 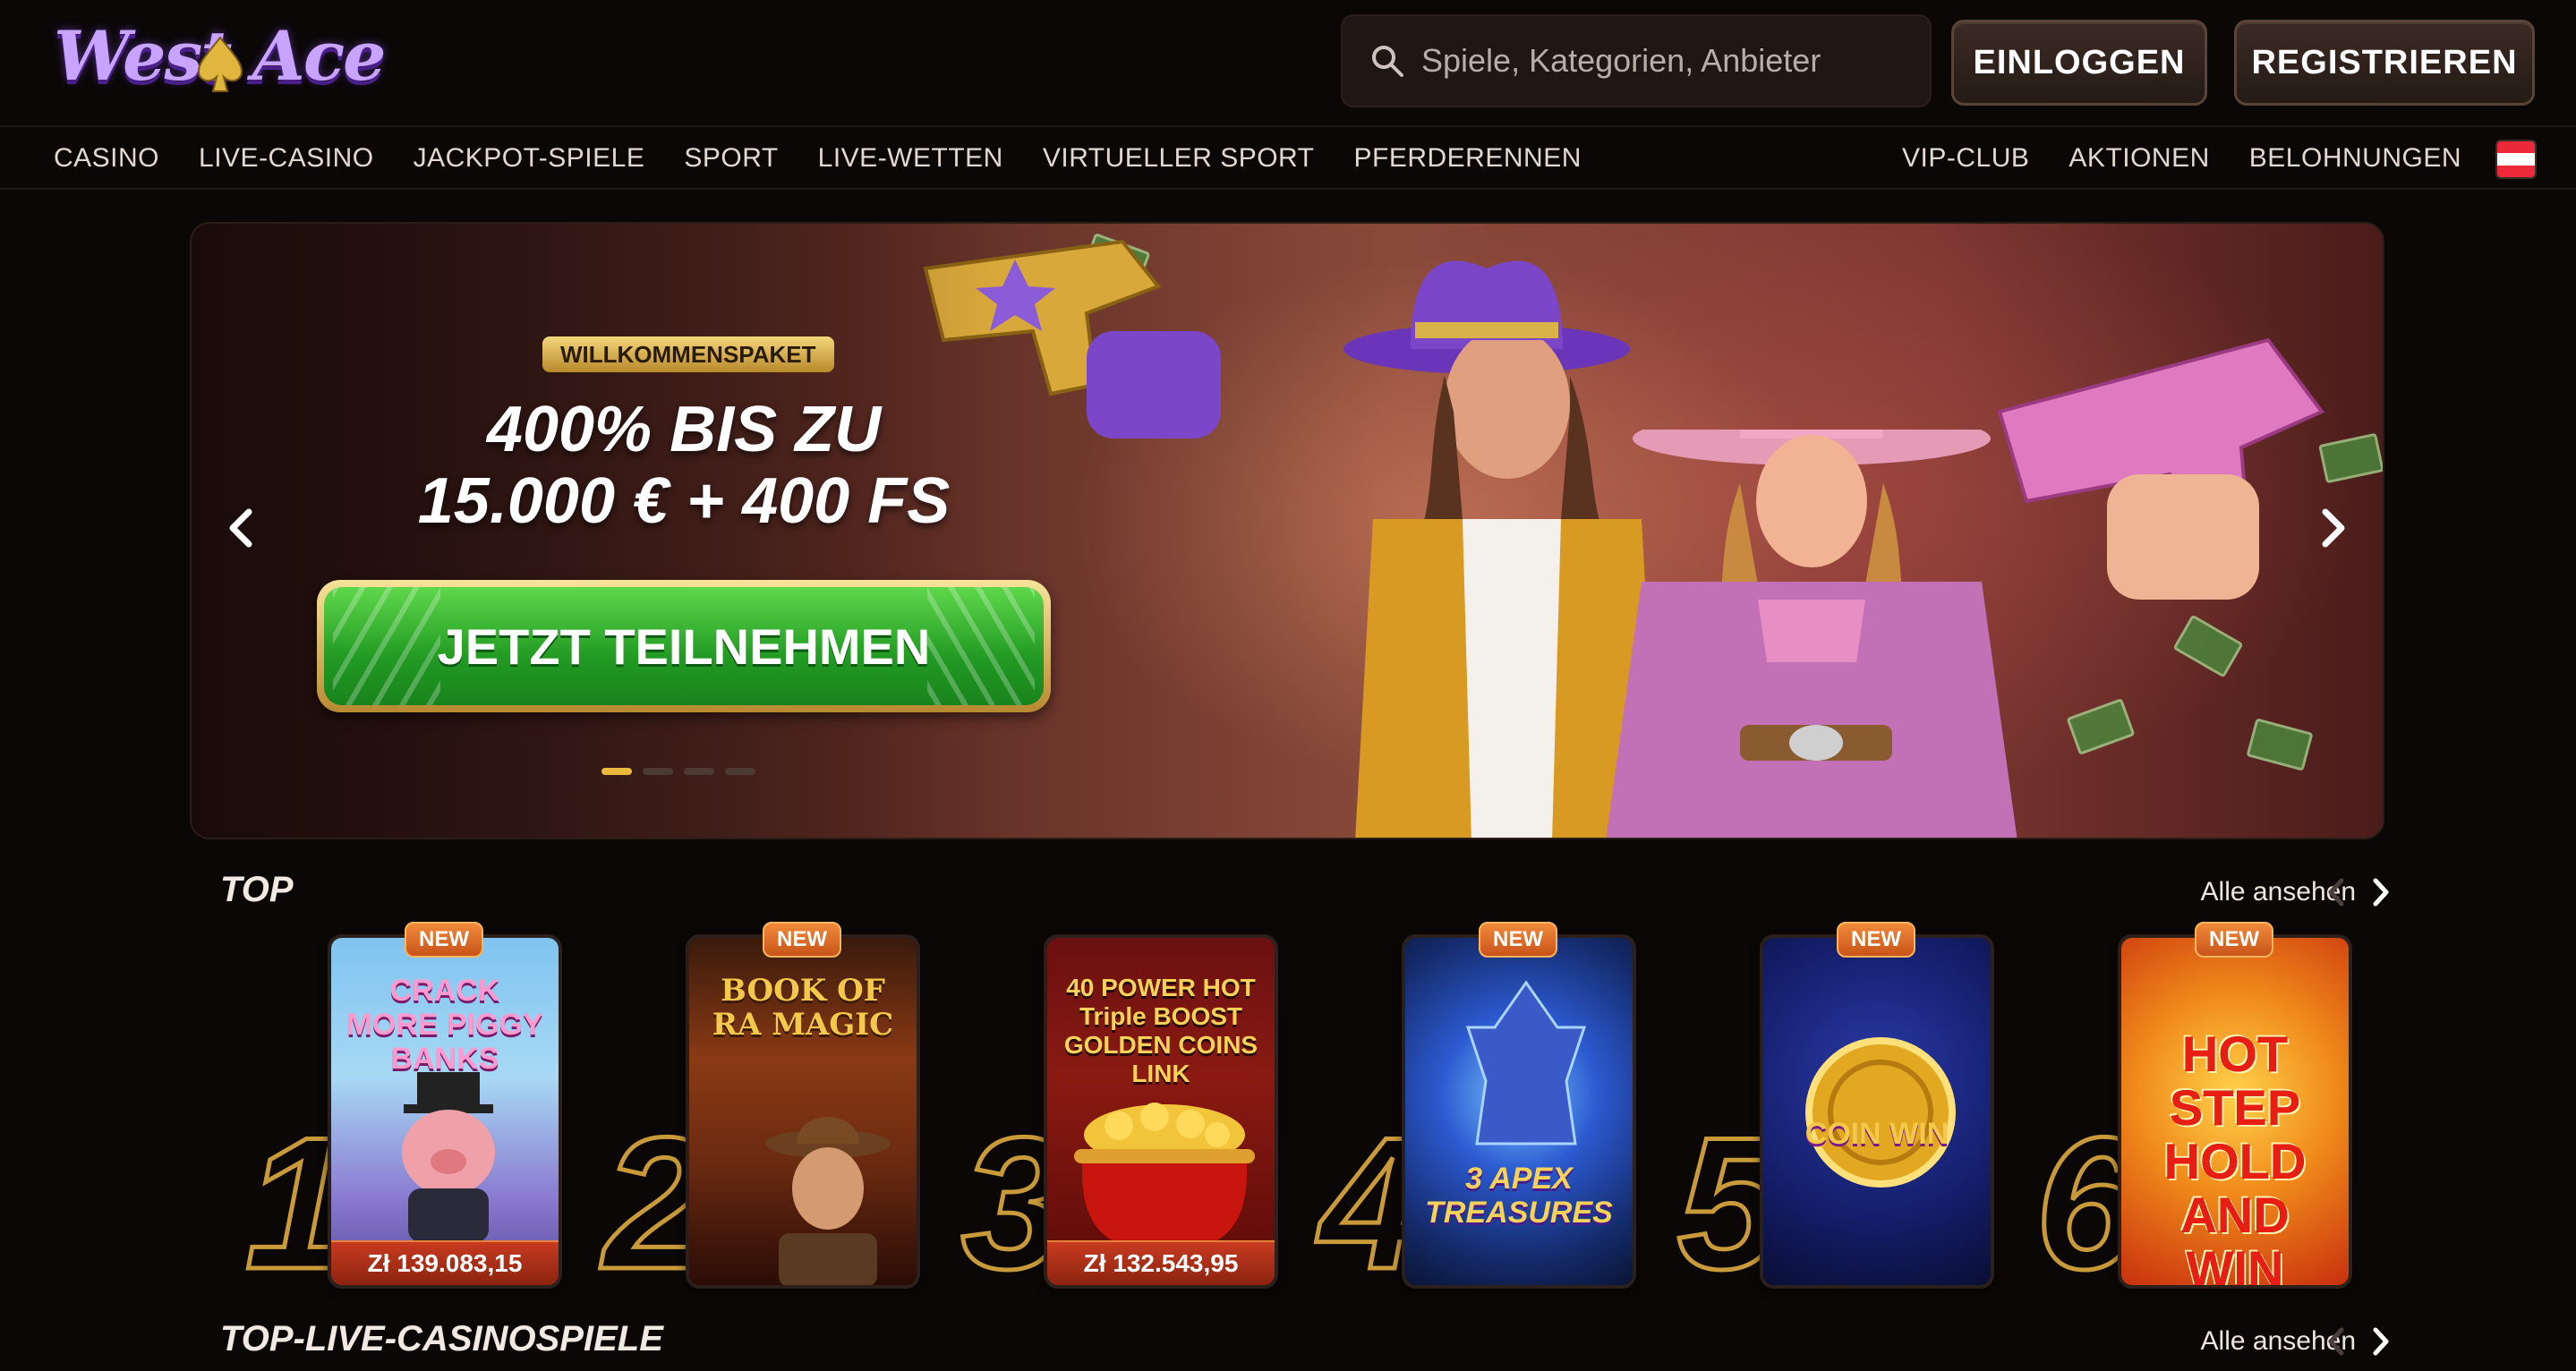 I want to click on gold-coin-icon, so click(x=1880, y=1112).